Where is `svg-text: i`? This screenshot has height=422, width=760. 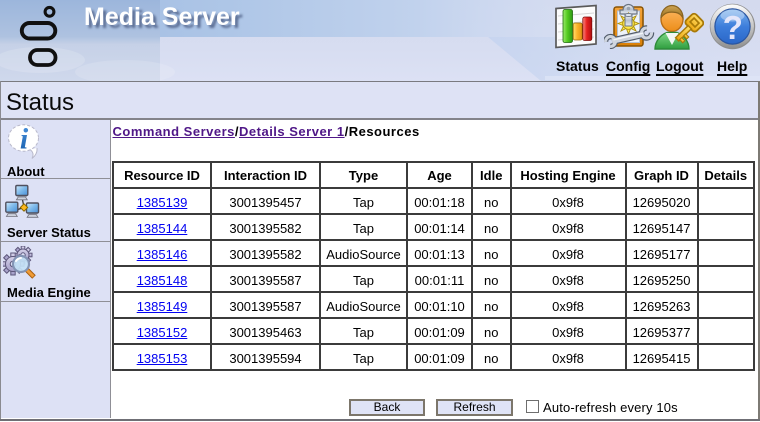 svg-text: i is located at coordinates (24, 140).